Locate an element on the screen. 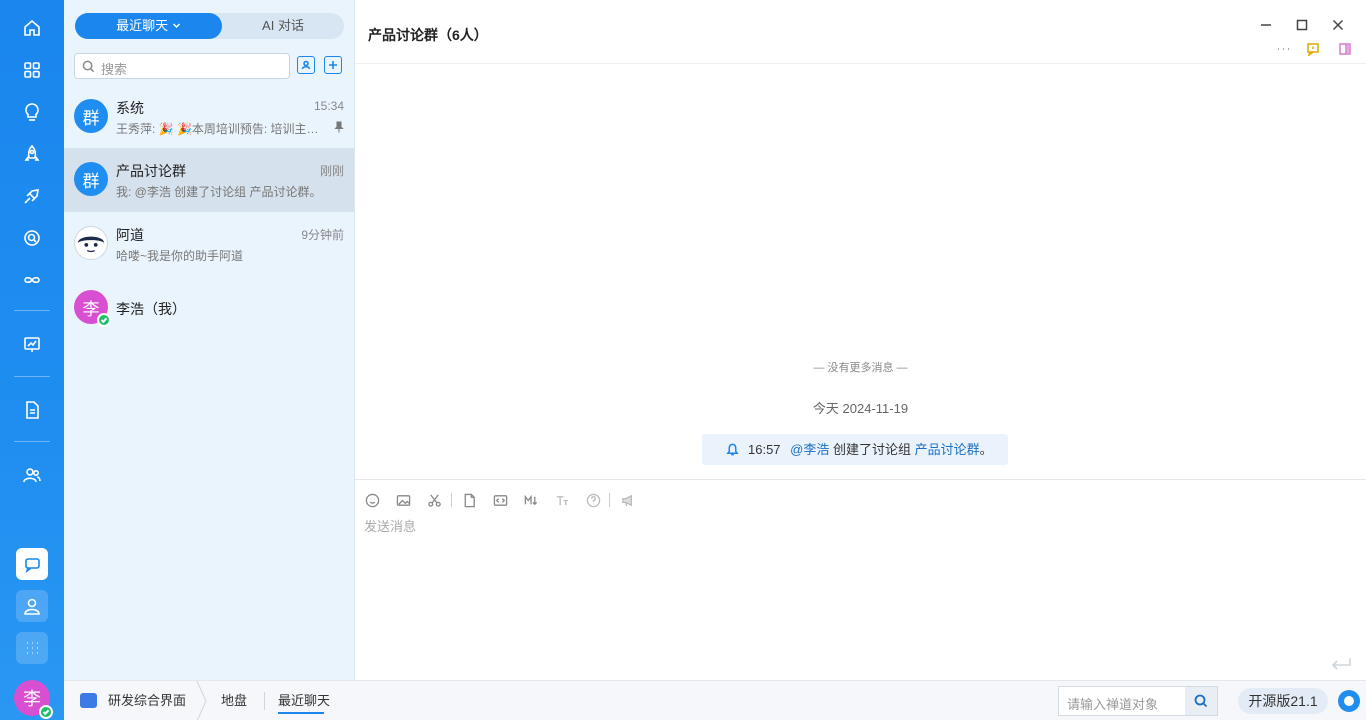  list-item: 群 产品讨论群 刚刚 我: @李浩 创建了讨论组 产品讨论群。 is located at coordinates (209, 180).